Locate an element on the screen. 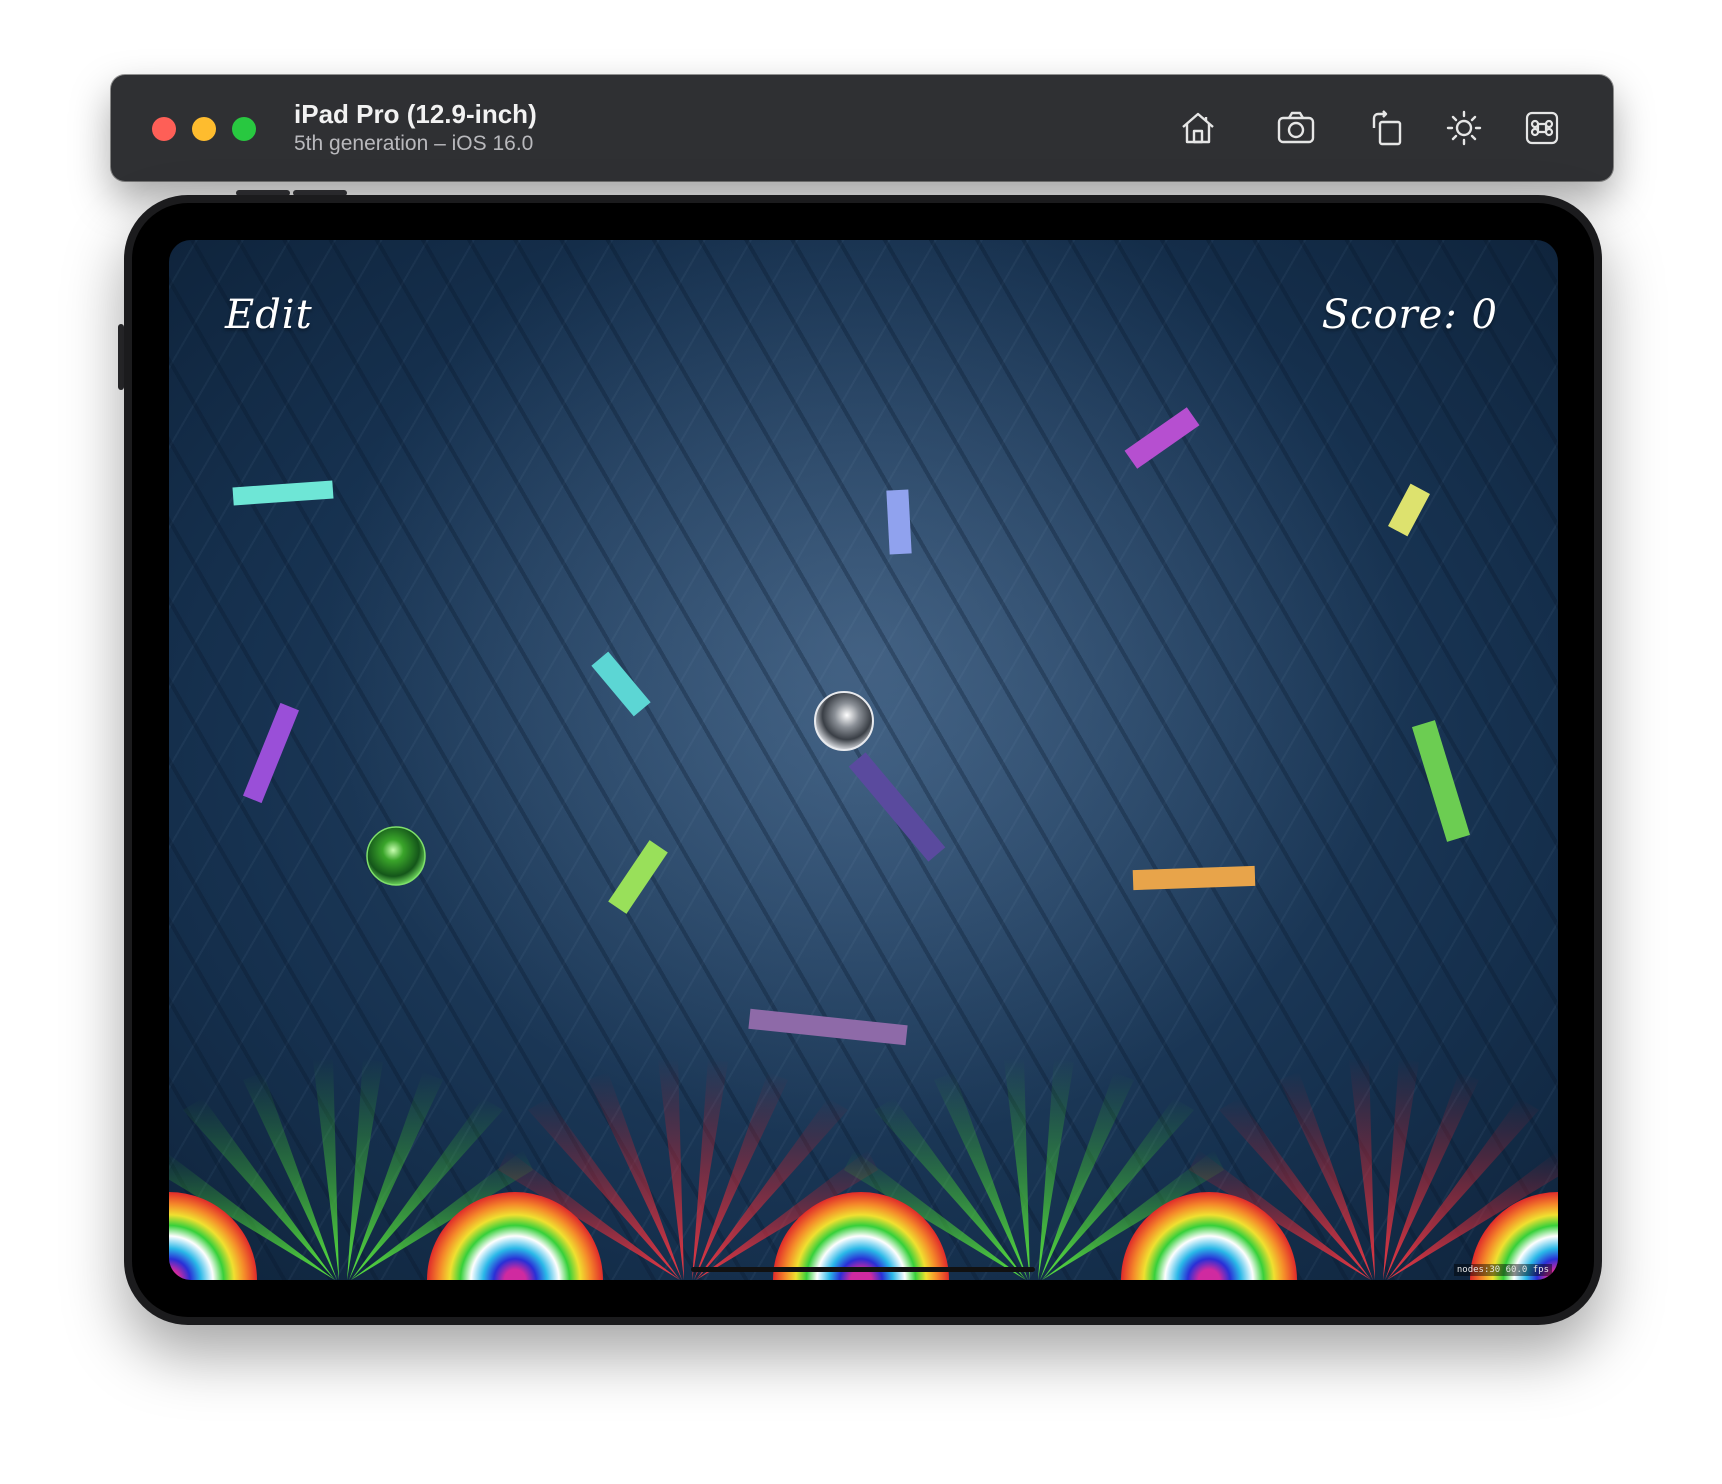  rotate-icon is located at coordinates (1387, 128).